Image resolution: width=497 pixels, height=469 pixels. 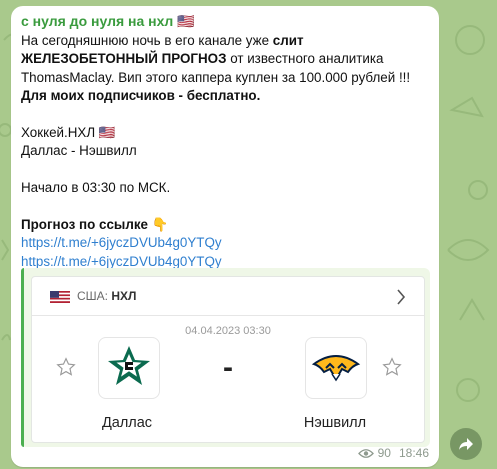 What do you see at coordinates (147, 40) in the screenshot?
I see `intro-text: На сегодняшнюю ночь в его канале уже` at bounding box center [147, 40].